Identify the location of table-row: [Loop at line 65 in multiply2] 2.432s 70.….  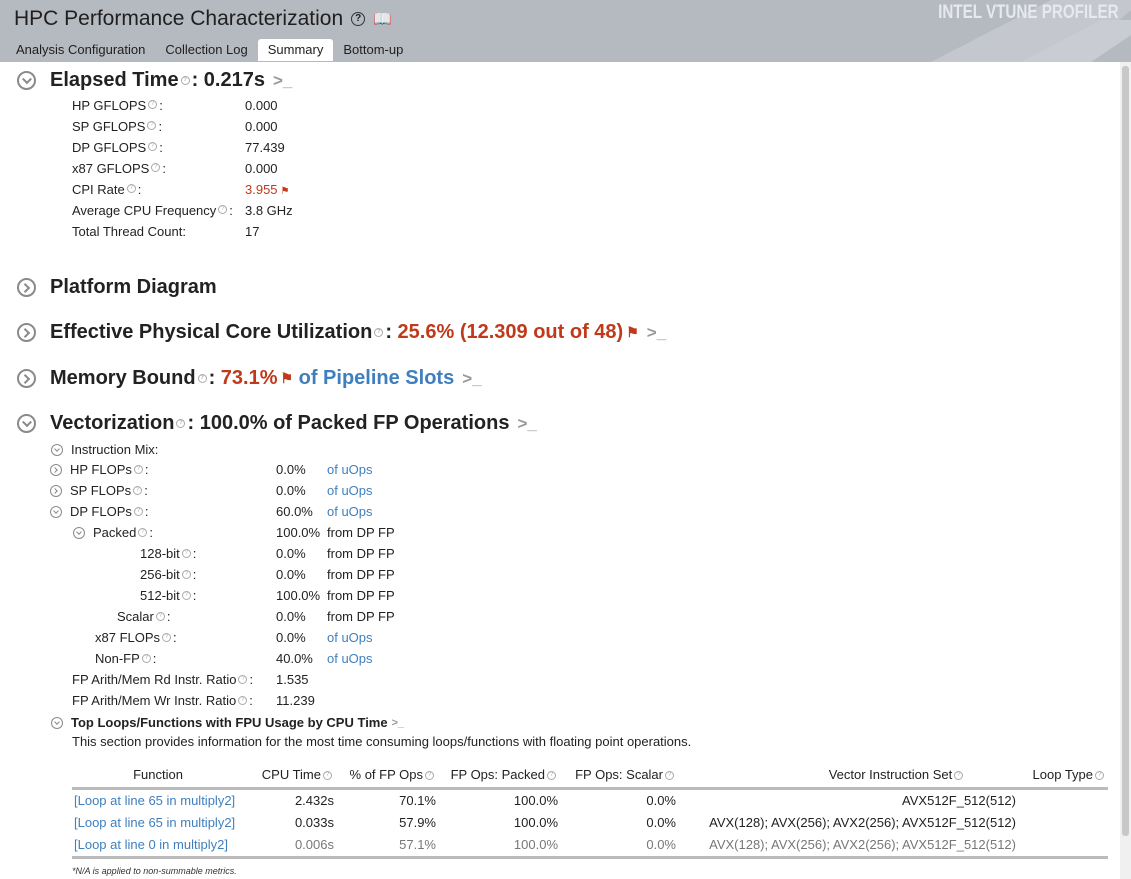
(590, 801).